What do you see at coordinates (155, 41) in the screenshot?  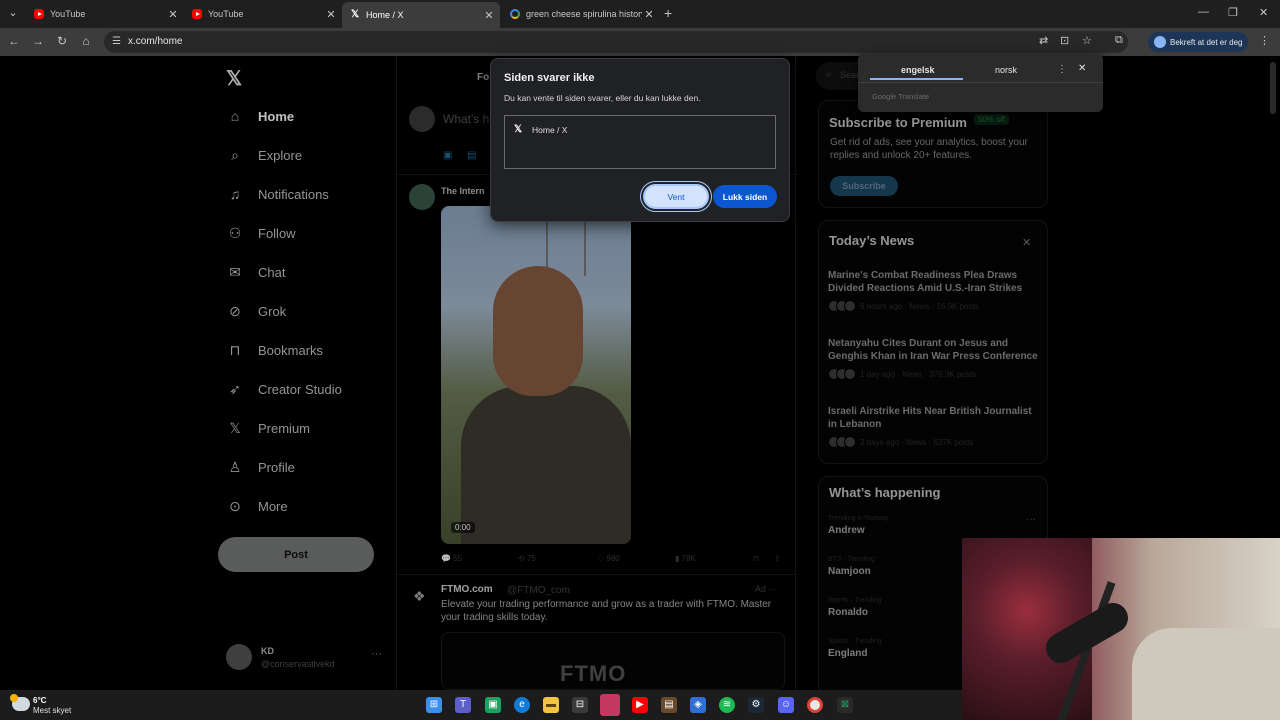 I see `url-text: x.com/home` at bounding box center [155, 41].